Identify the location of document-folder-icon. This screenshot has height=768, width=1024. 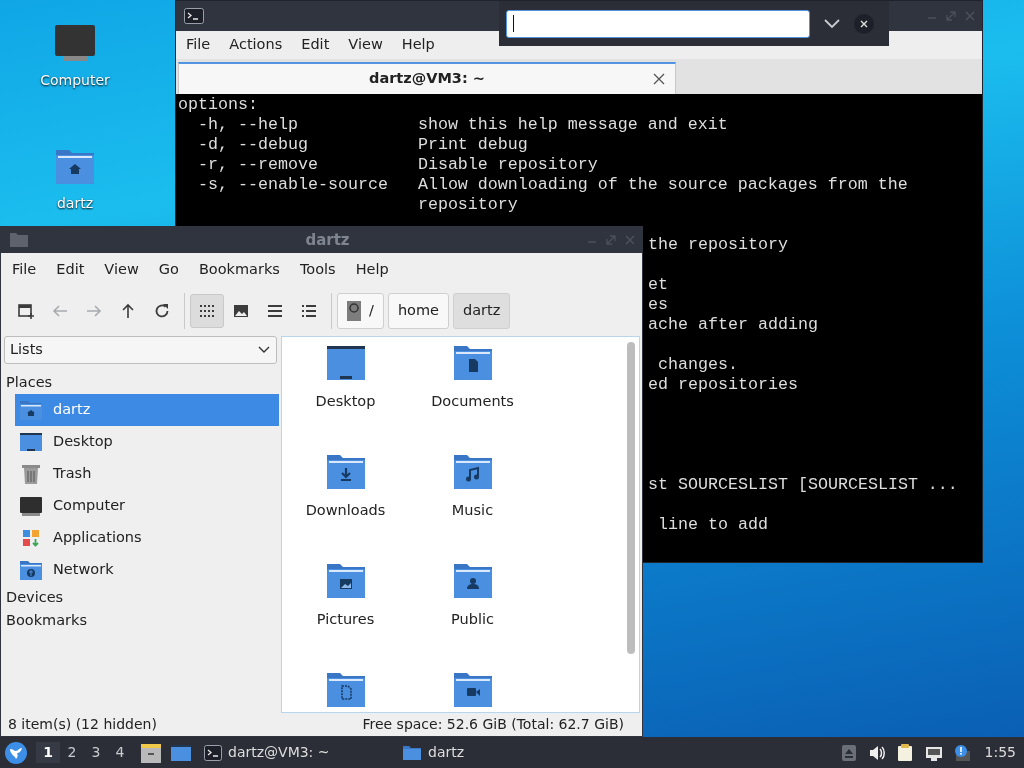
(472, 363).